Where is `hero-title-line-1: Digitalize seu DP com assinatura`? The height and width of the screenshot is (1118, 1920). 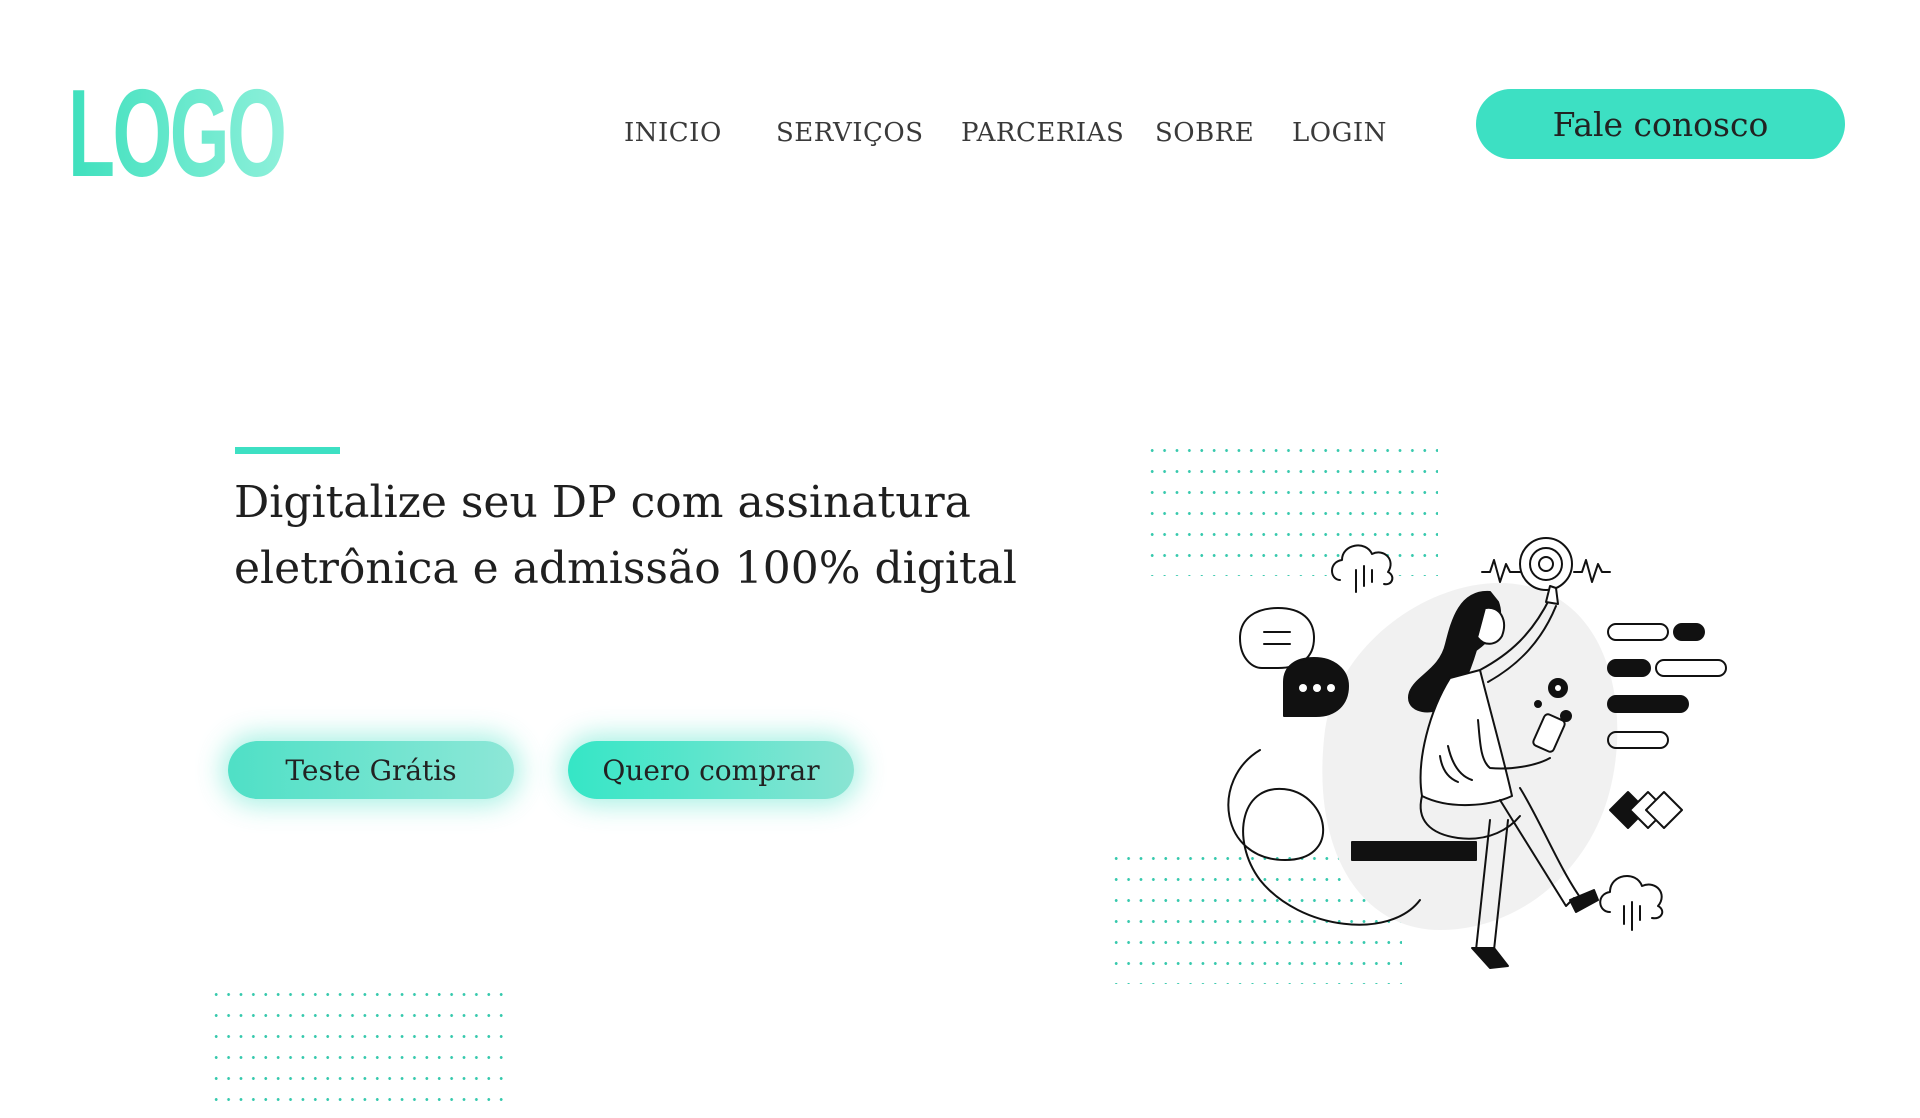
hero-title-line-1: Digitalize seu DP com assinatura is located at coordinates (602, 502).